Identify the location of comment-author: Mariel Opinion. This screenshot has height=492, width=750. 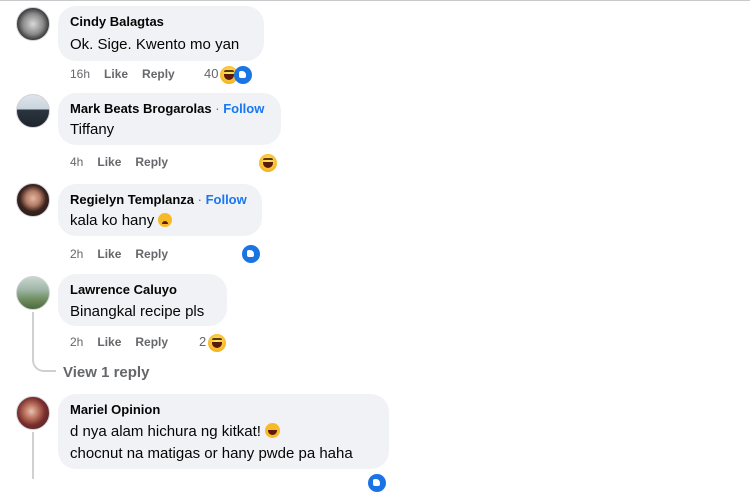
(223, 409).